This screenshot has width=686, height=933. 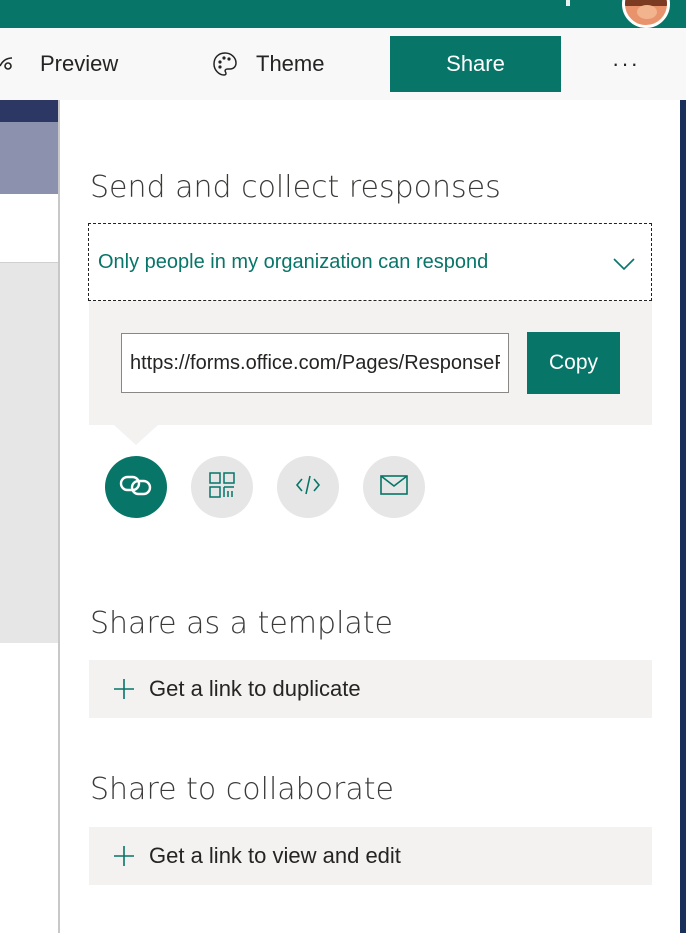 I want to click on avatar-face, so click(x=647, y=12).